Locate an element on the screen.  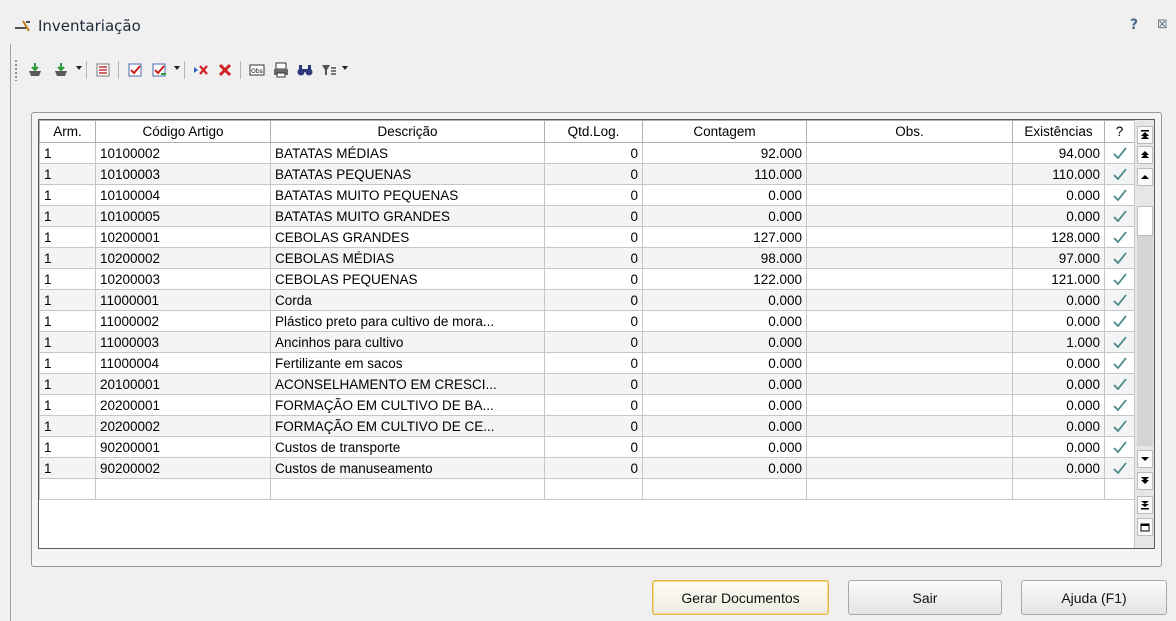
table-cell: 1.000 is located at coordinates (1058, 342).